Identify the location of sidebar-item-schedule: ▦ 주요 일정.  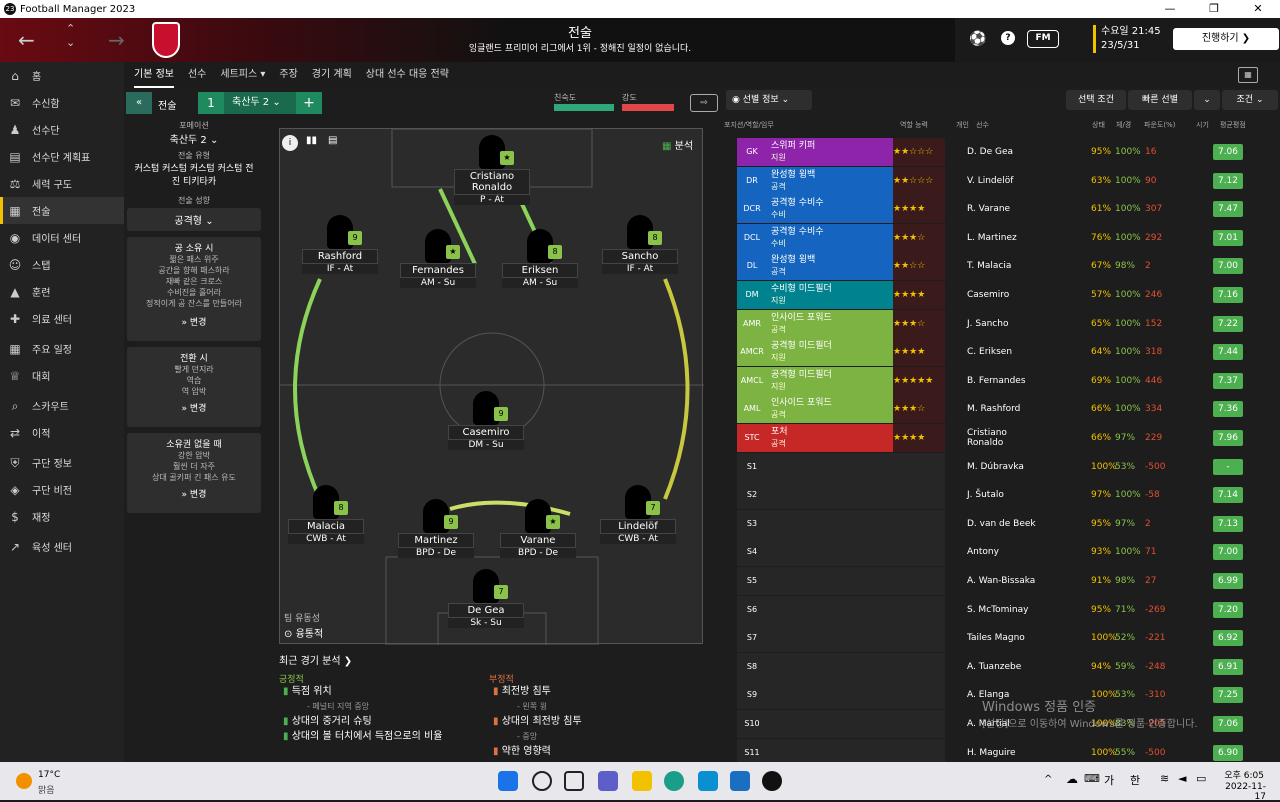
(62, 348).